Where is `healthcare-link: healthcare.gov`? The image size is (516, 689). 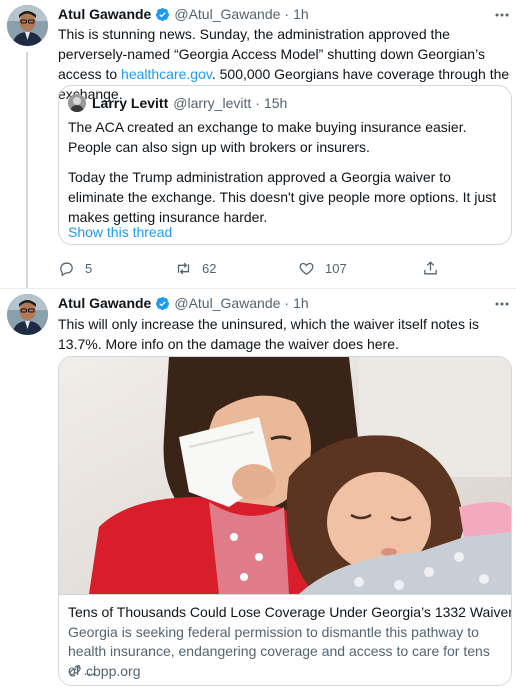
healthcare-link: healthcare.gov is located at coordinates (166, 74).